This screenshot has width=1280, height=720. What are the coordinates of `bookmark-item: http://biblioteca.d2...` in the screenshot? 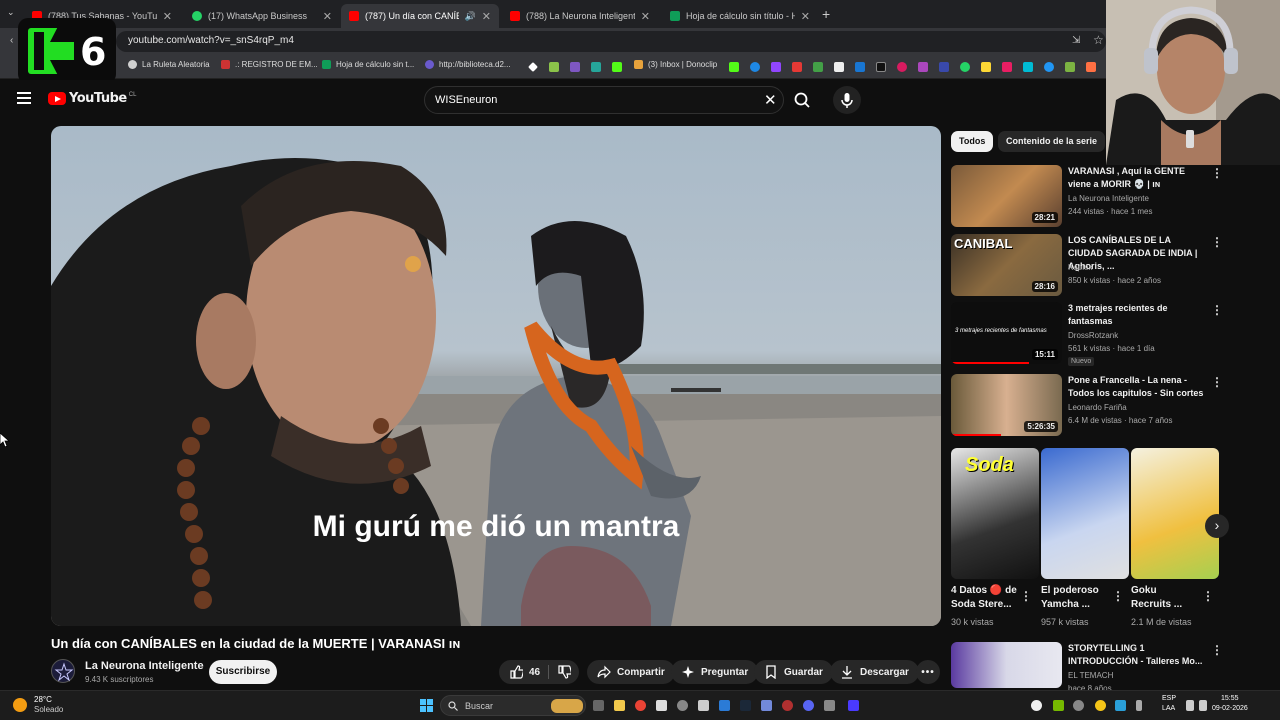 It's located at (468, 64).